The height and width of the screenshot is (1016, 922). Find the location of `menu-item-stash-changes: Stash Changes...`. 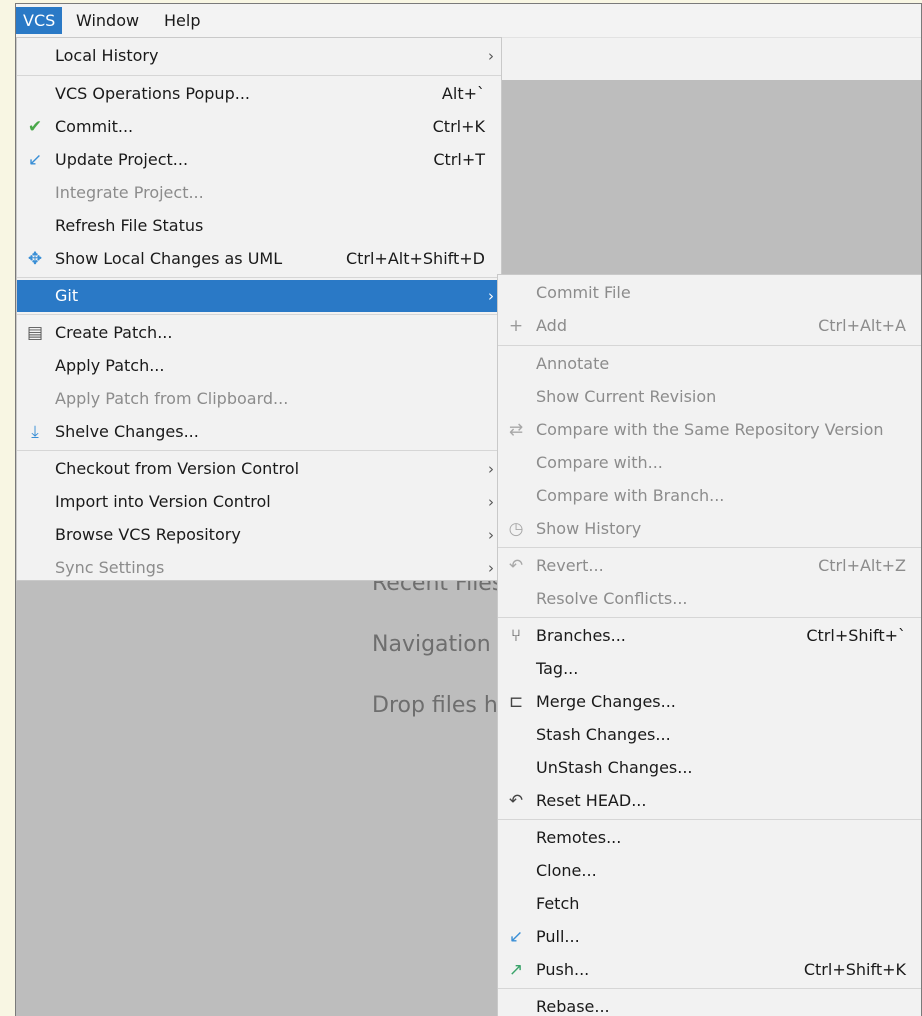

menu-item-stash-changes: Stash Changes... is located at coordinates (709, 735).